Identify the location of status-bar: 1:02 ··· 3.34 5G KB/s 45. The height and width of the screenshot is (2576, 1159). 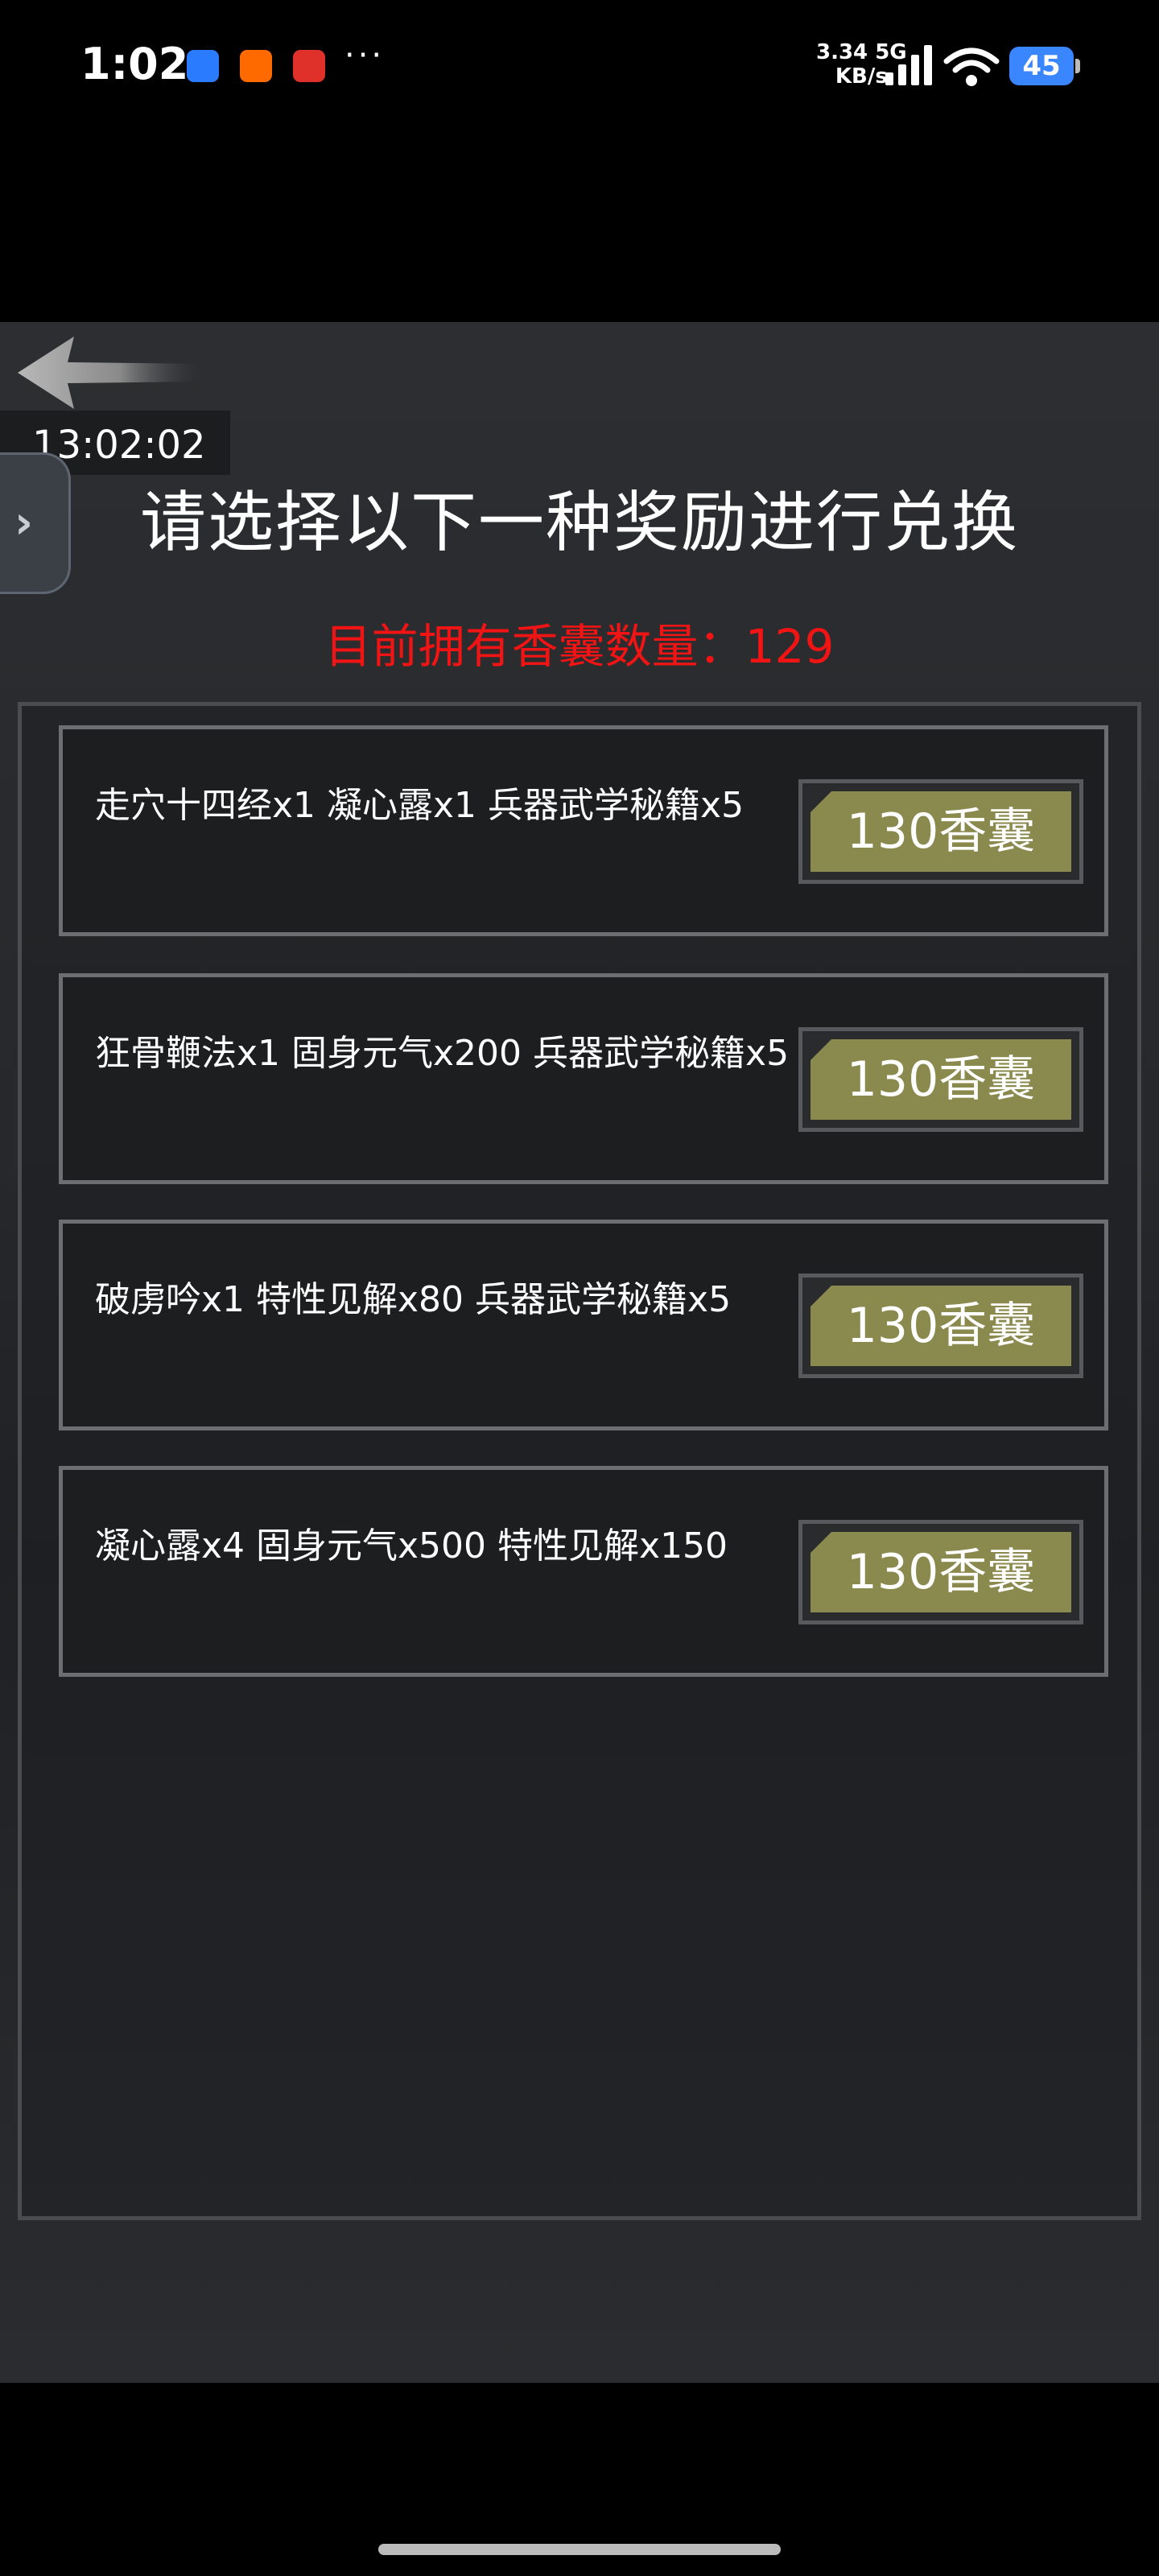
(579, 68).